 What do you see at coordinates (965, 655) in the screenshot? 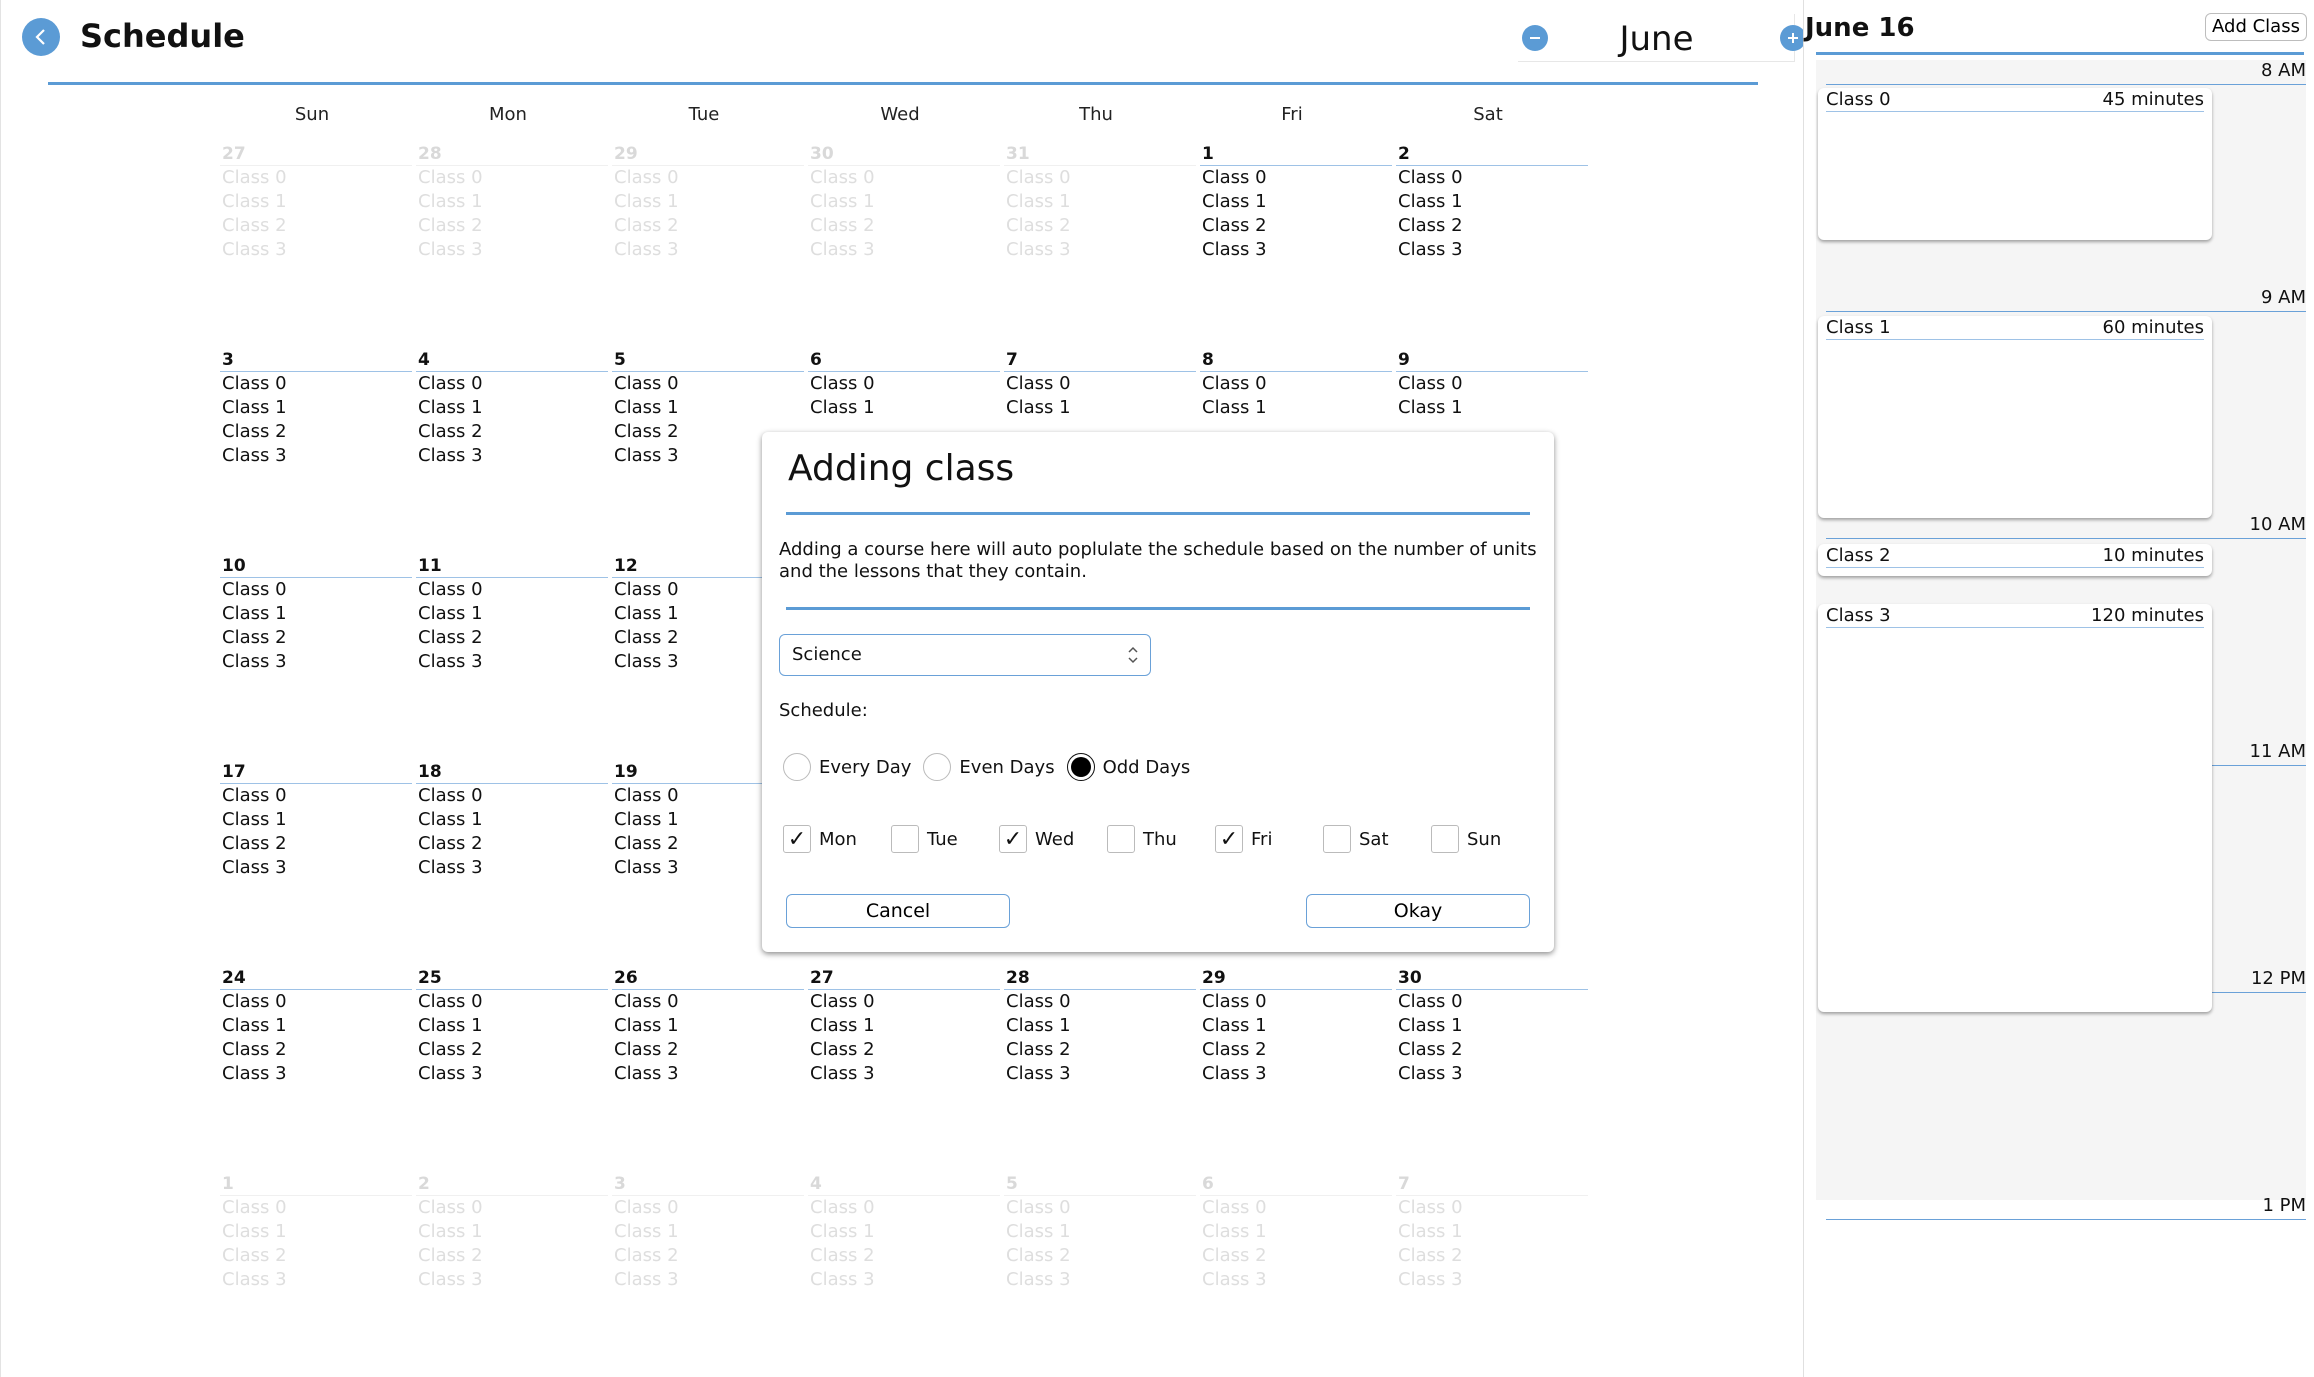
I see `course-select: Science` at bounding box center [965, 655].